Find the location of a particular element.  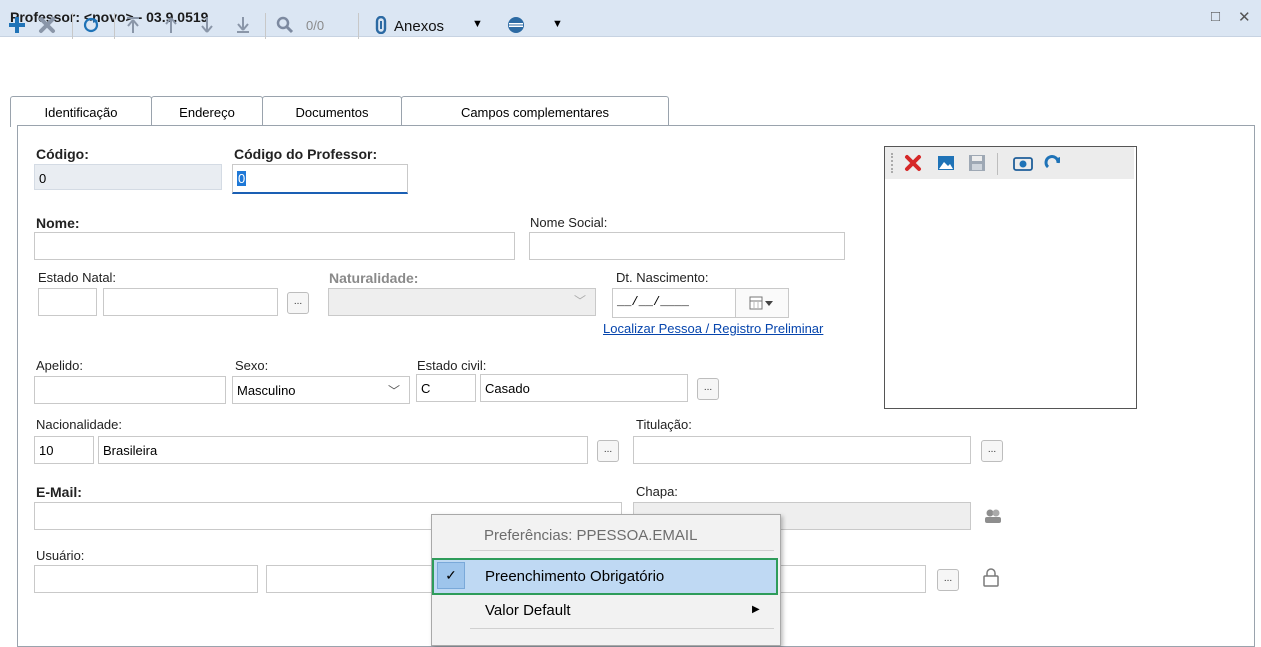

nome-field is located at coordinates (274, 246).